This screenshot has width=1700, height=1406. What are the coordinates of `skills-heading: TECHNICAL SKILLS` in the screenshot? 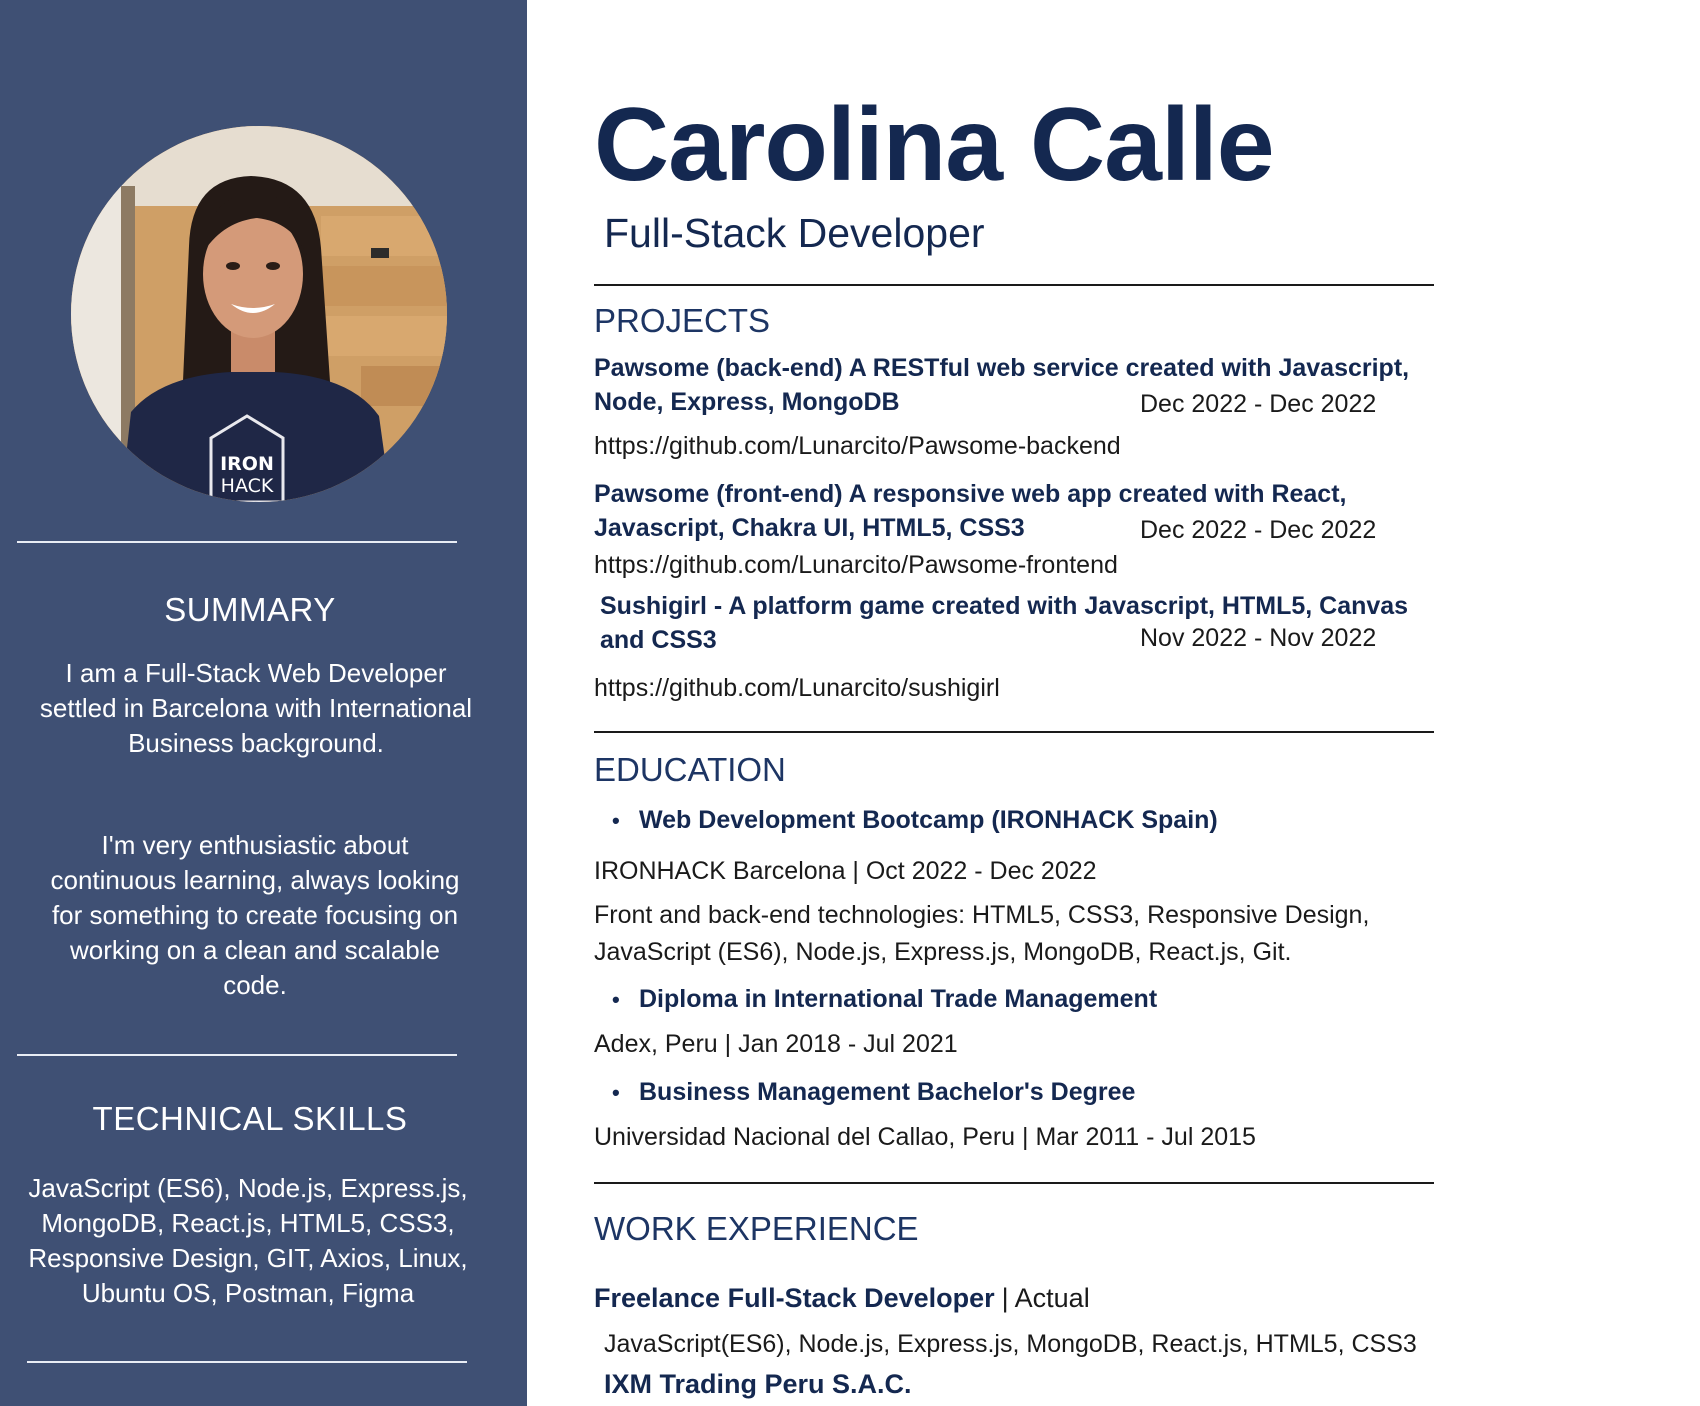 It's located at (250, 1118).